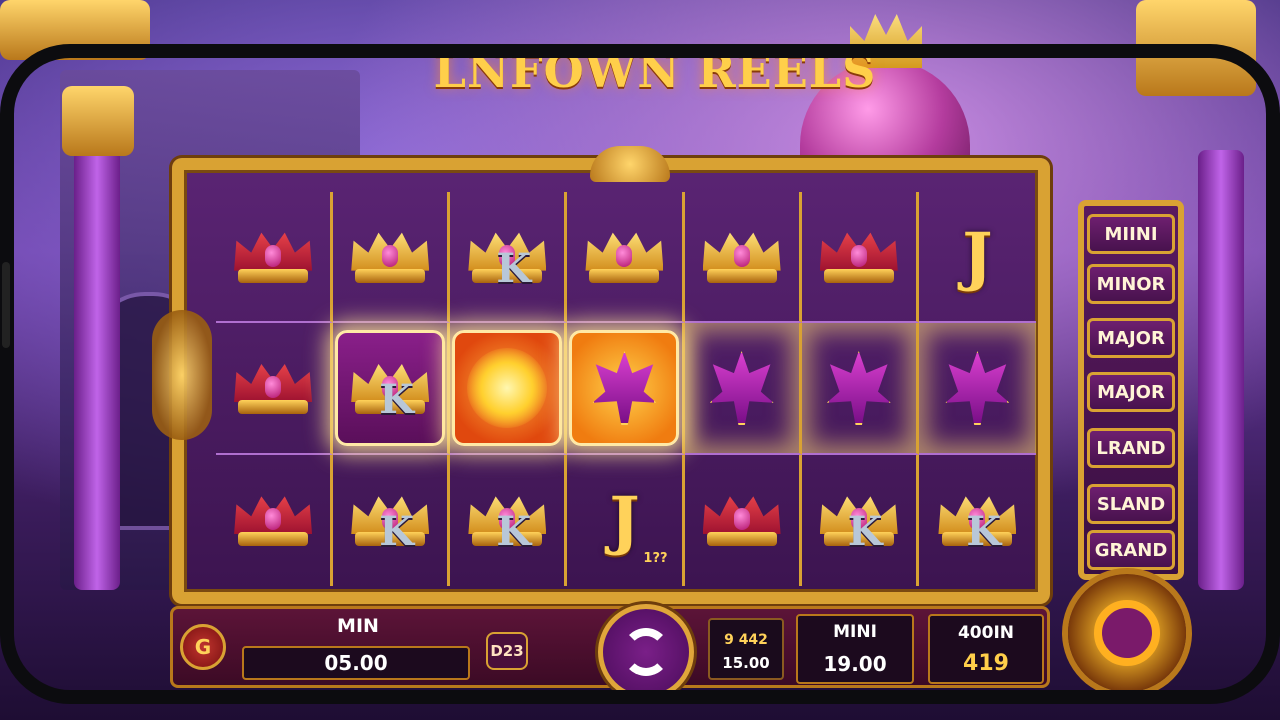  What do you see at coordinates (182, 375) in the screenshot?
I see `frame-side-ornament` at bounding box center [182, 375].